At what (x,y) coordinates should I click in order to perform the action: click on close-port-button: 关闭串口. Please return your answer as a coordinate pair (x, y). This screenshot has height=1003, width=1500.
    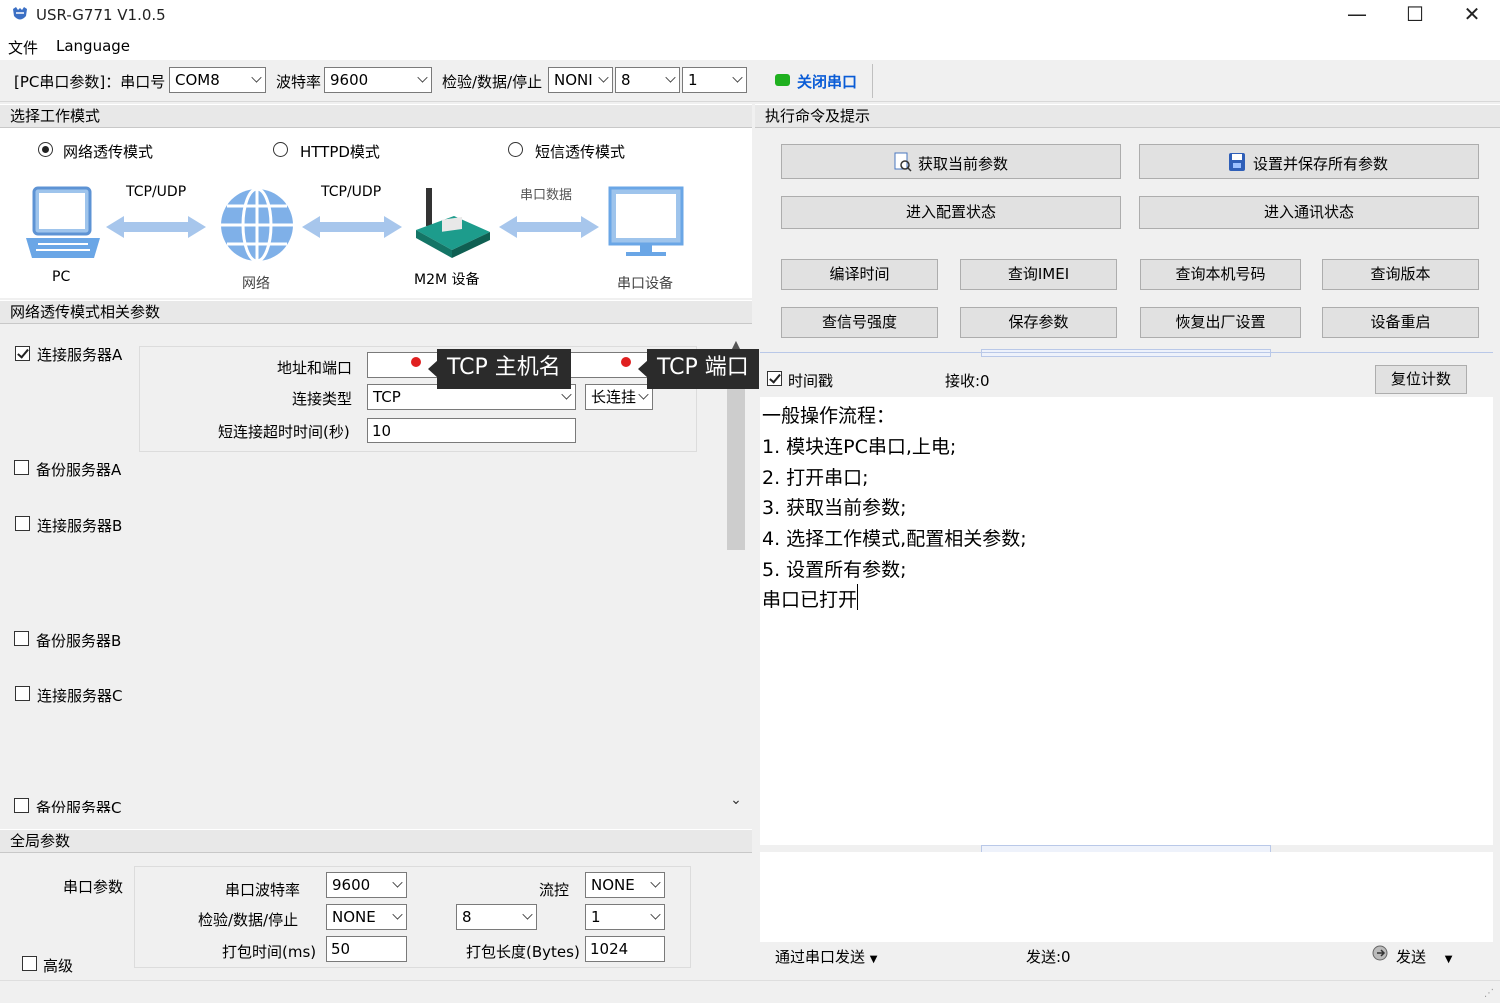
    Looking at the image, I should click on (815, 81).